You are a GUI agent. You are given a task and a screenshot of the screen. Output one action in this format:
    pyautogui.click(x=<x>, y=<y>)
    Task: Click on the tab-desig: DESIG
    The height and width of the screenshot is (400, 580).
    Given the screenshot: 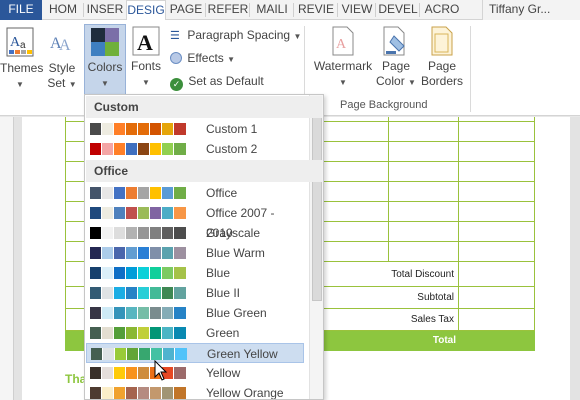 What is the action you would take?
    pyautogui.click(x=146, y=10)
    